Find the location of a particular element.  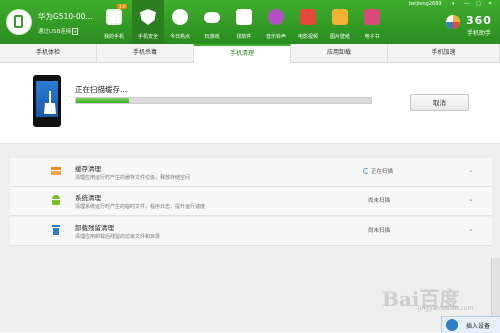

username: beijieng2689 is located at coordinates (425, 4).